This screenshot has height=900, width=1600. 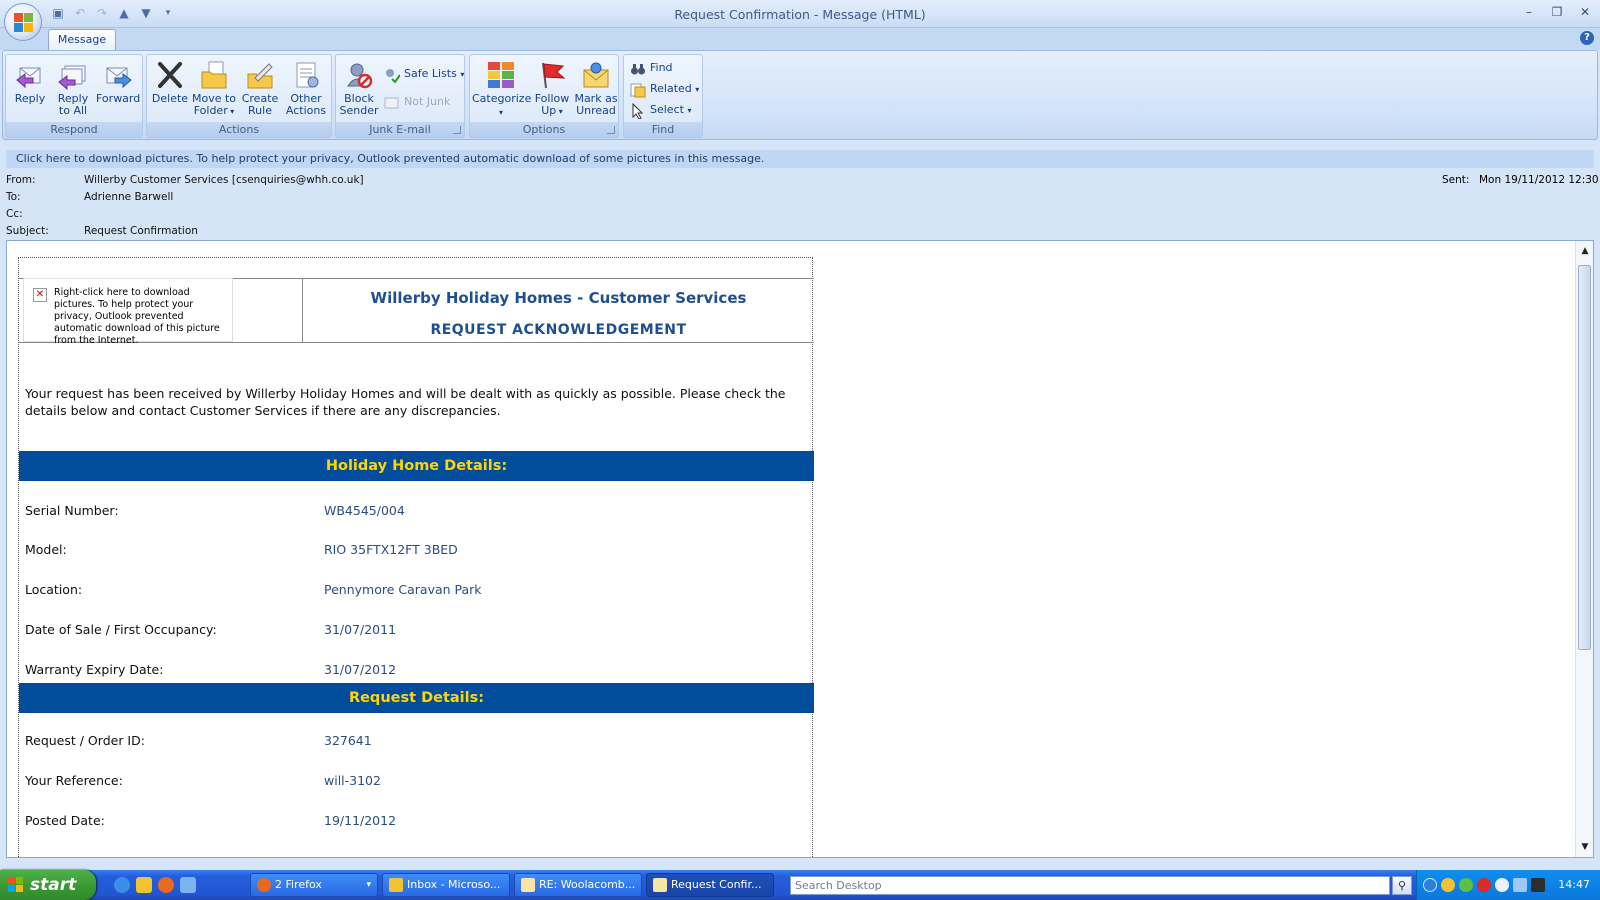 I want to click on internet-explorer-icon, so click(x=122, y=885).